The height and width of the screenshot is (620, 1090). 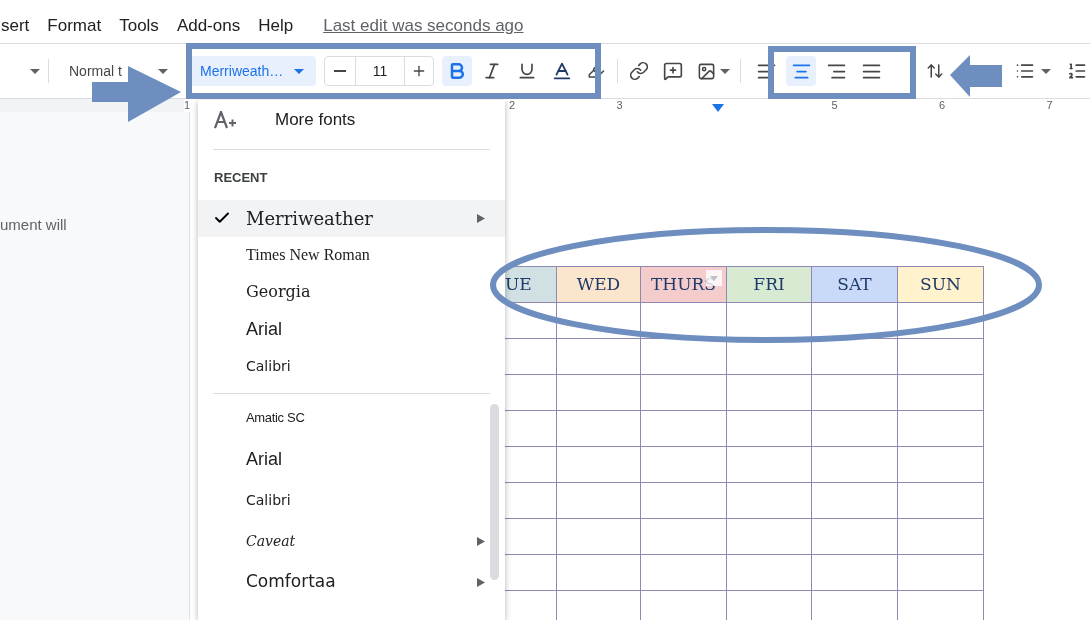 I want to click on link-icon, so click(x=639, y=71).